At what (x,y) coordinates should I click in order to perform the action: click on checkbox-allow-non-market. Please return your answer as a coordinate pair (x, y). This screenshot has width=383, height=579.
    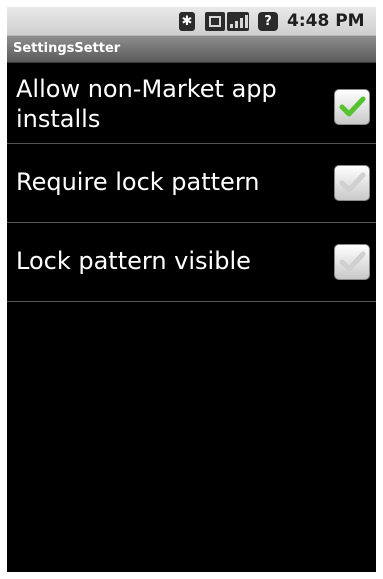
    Looking at the image, I should click on (352, 107).